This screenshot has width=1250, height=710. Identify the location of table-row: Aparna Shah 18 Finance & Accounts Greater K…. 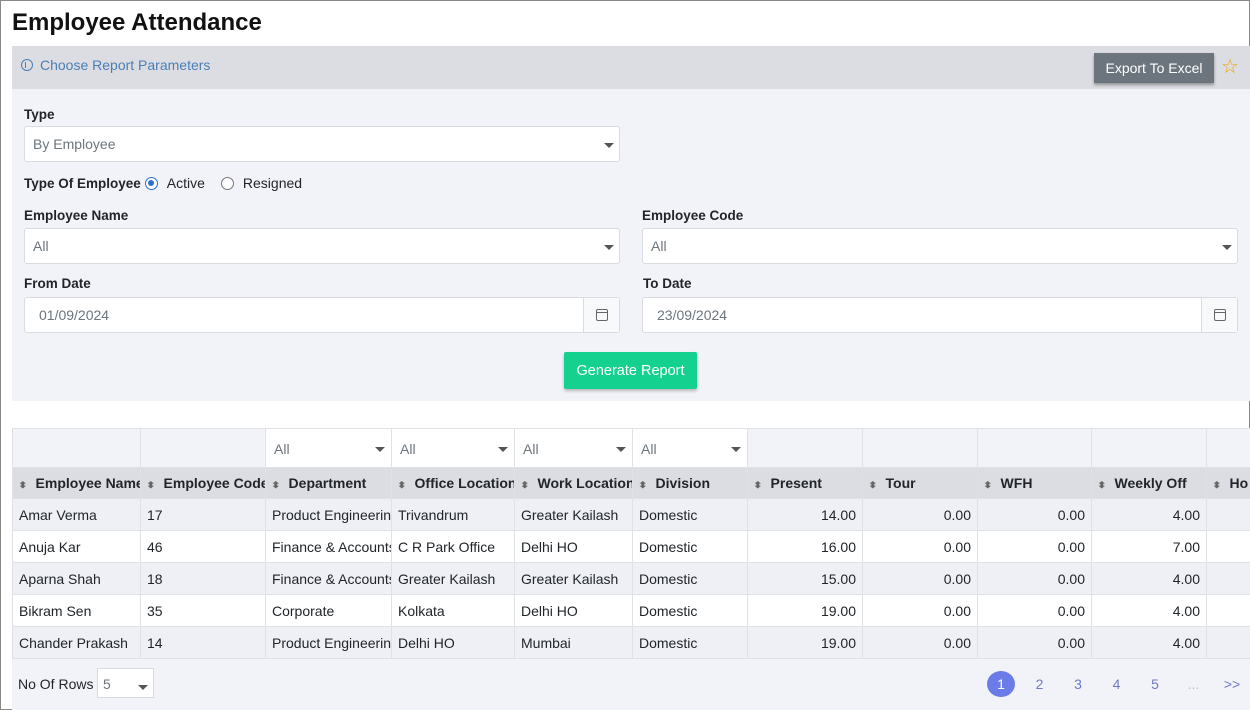
(631, 578).